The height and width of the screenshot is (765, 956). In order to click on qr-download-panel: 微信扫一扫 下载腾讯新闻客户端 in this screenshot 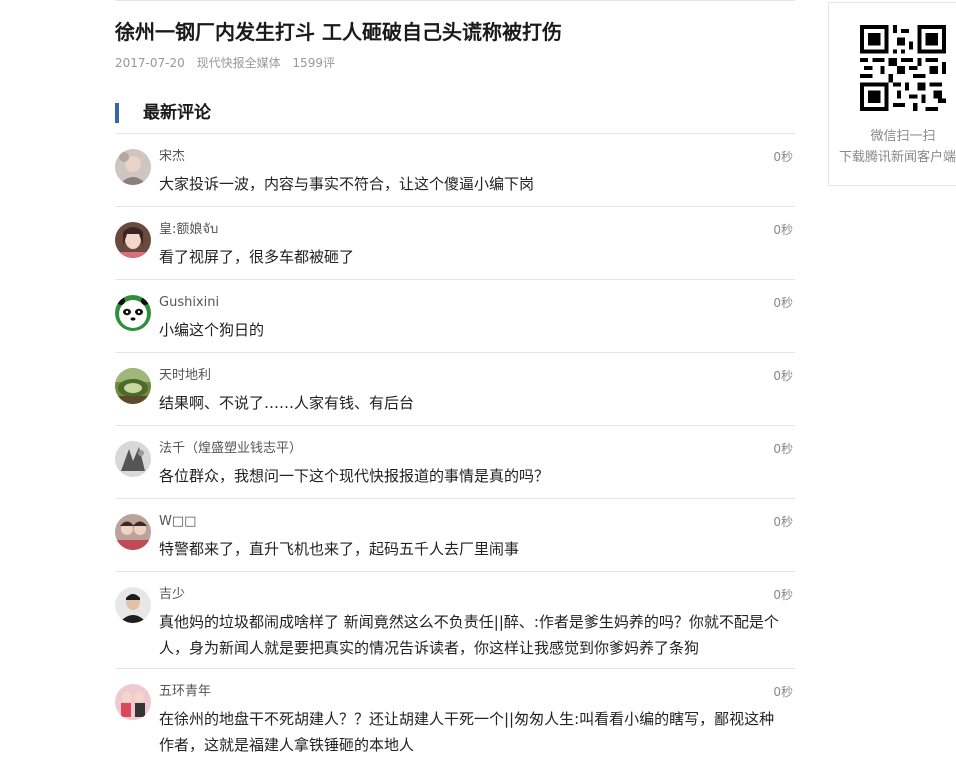, I will do `click(892, 94)`.